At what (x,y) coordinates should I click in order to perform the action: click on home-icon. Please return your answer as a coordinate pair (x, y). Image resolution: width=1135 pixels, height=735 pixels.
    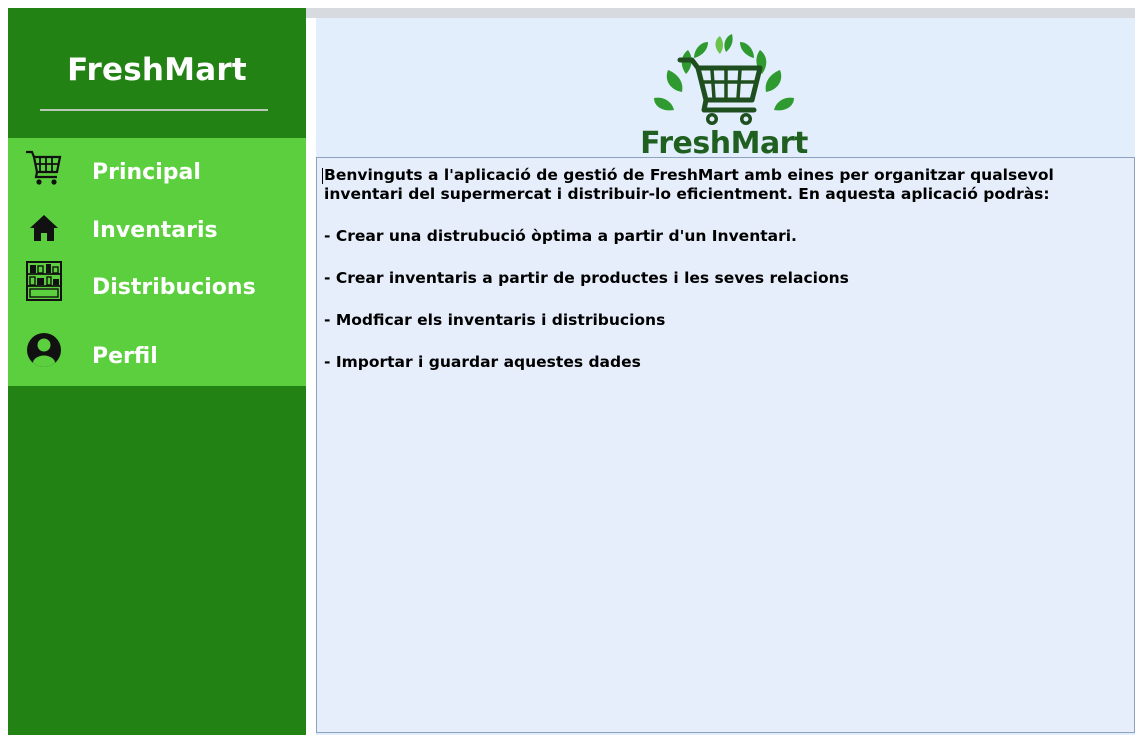
    Looking at the image, I should click on (44, 228).